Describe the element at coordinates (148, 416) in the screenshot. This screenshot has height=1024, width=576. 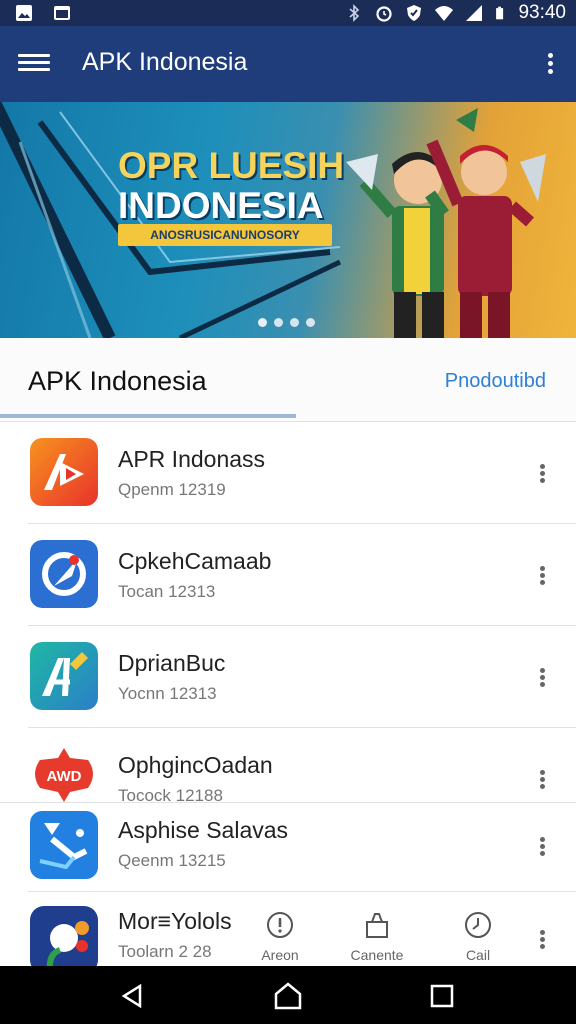
I see `tab-indicator` at that location.